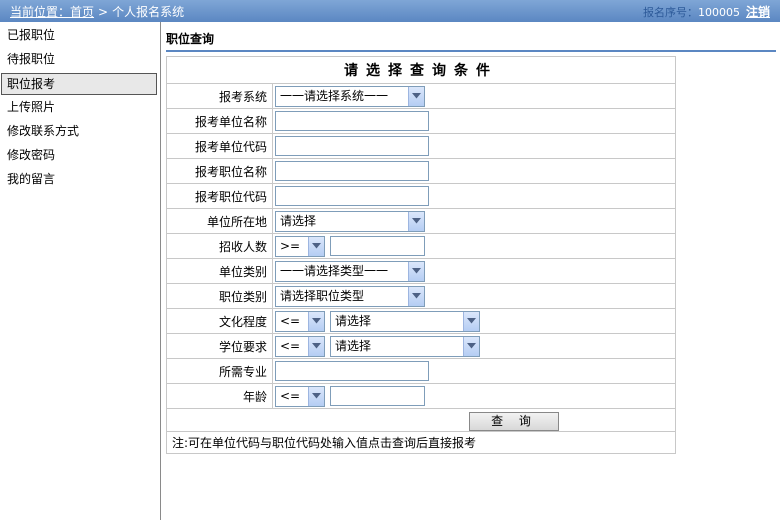 This screenshot has width=780, height=520. Describe the element at coordinates (758, 12) in the screenshot. I see `logout-link: 注销` at that location.